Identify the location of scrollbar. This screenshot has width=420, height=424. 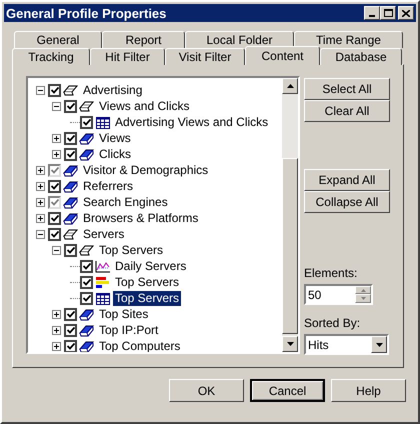
(290, 215).